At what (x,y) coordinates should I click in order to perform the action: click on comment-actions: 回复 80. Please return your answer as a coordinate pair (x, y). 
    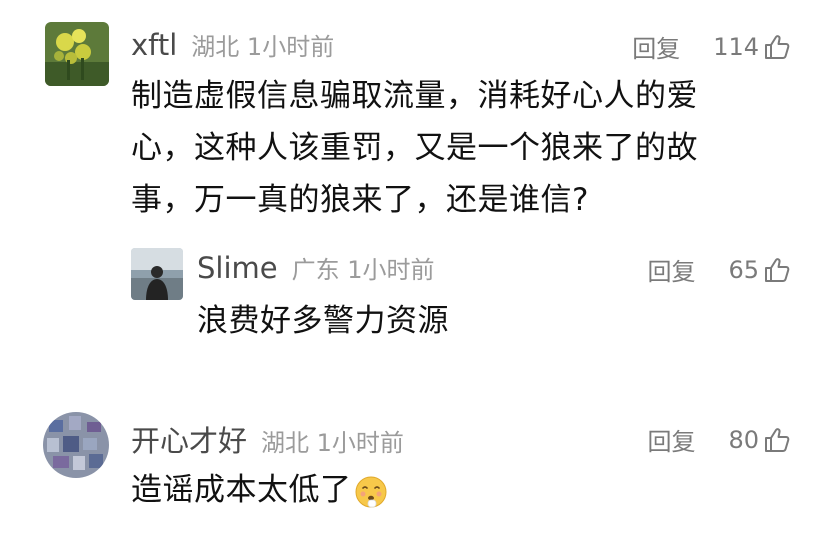
    Looking at the image, I should click on (719, 439).